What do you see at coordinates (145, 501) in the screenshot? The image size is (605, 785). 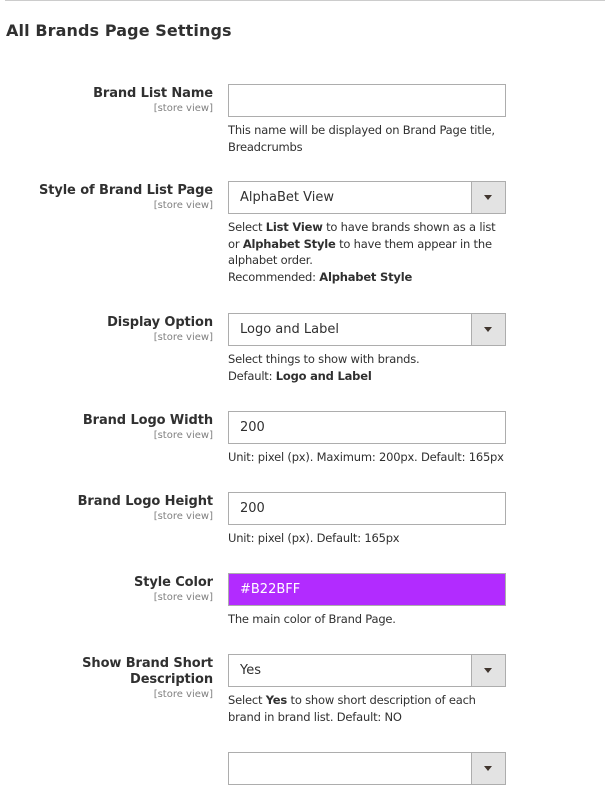 I see `field-label: Brand Logo Height` at bounding box center [145, 501].